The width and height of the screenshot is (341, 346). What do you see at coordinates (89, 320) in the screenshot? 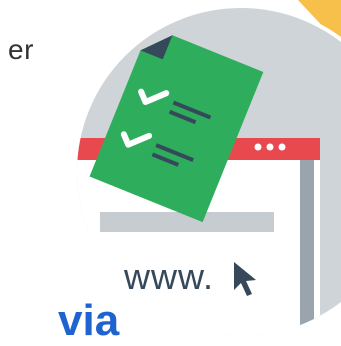
I see `partial-bottom-text: via` at bounding box center [89, 320].